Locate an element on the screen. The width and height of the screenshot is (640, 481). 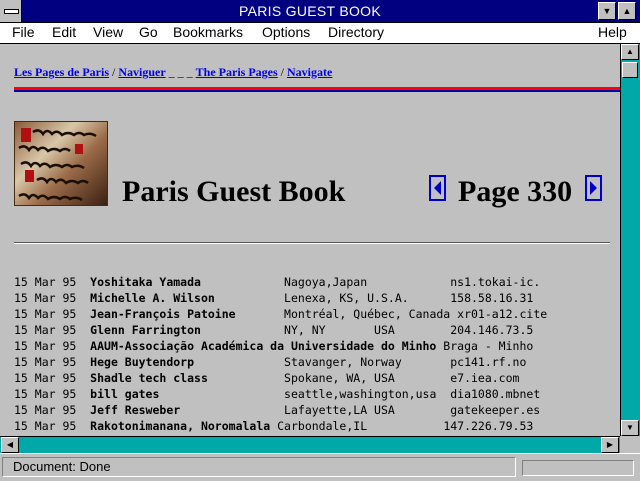
up-arrow-icon: ▲ is located at coordinates (630, 51).